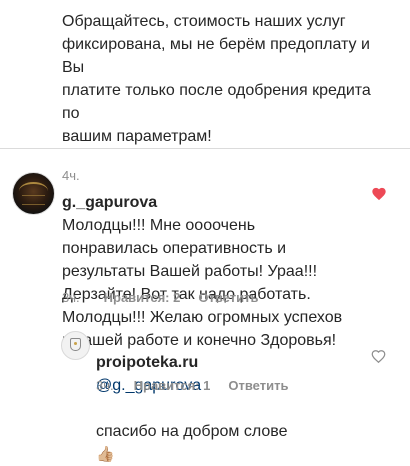  Describe the element at coordinates (379, 194) in the screenshot. I see `heart-filled-icon` at that location.